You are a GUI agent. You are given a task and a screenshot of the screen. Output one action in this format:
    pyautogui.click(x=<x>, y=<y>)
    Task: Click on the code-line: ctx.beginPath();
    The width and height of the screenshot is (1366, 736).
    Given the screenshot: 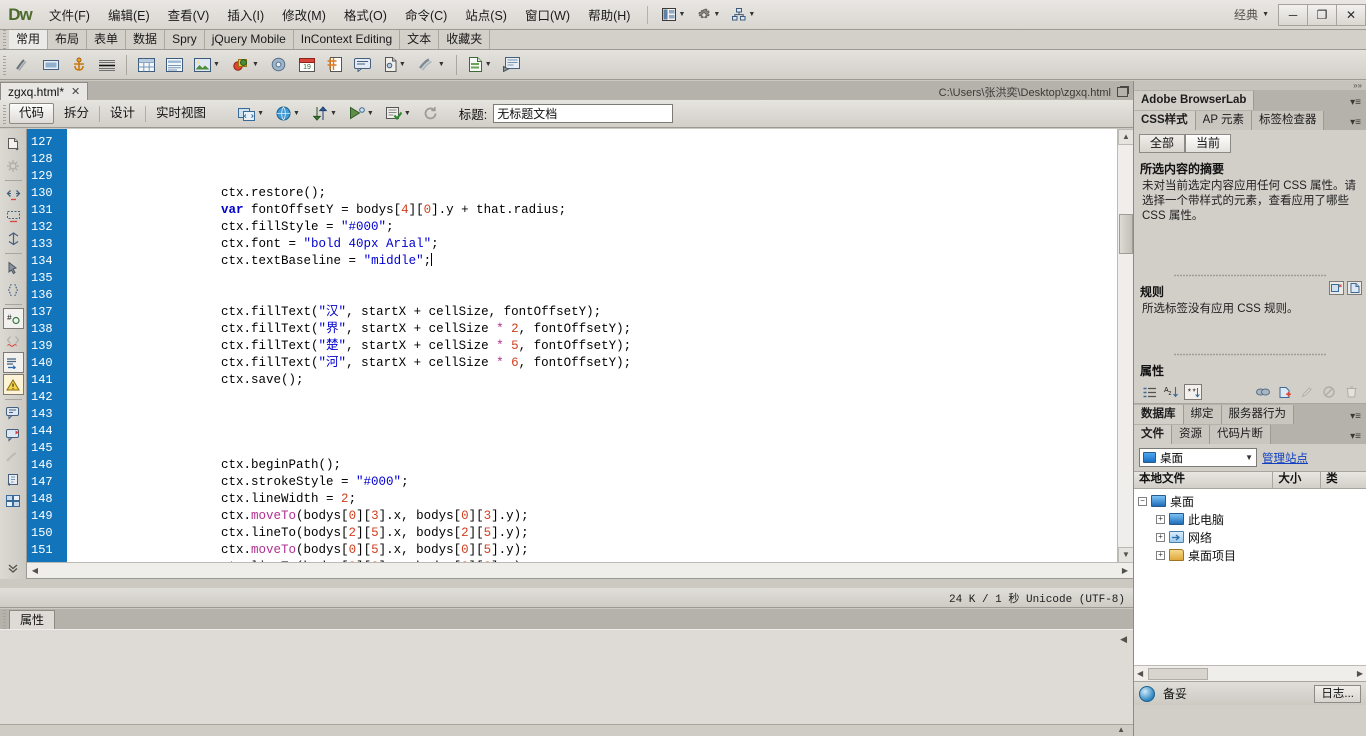 What is the action you would take?
    pyautogui.click(x=593, y=465)
    